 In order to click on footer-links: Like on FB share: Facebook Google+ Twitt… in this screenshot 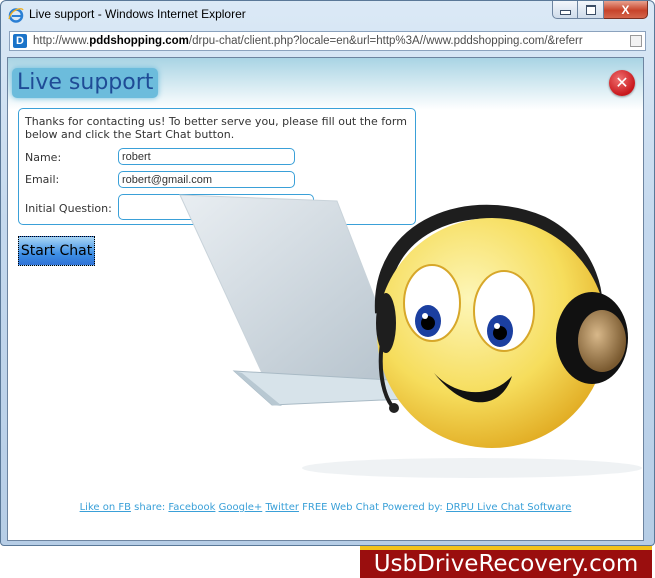, I will do `click(325, 507)`.